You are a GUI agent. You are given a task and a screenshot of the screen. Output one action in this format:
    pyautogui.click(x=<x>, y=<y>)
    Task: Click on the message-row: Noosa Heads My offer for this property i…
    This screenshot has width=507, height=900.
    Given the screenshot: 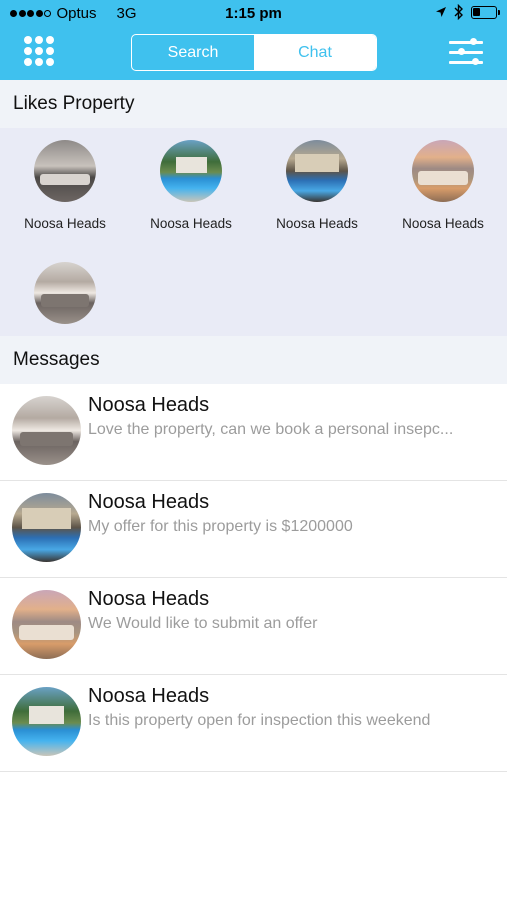 What is the action you would take?
    pyautogui.click(x=253, y=529)
    